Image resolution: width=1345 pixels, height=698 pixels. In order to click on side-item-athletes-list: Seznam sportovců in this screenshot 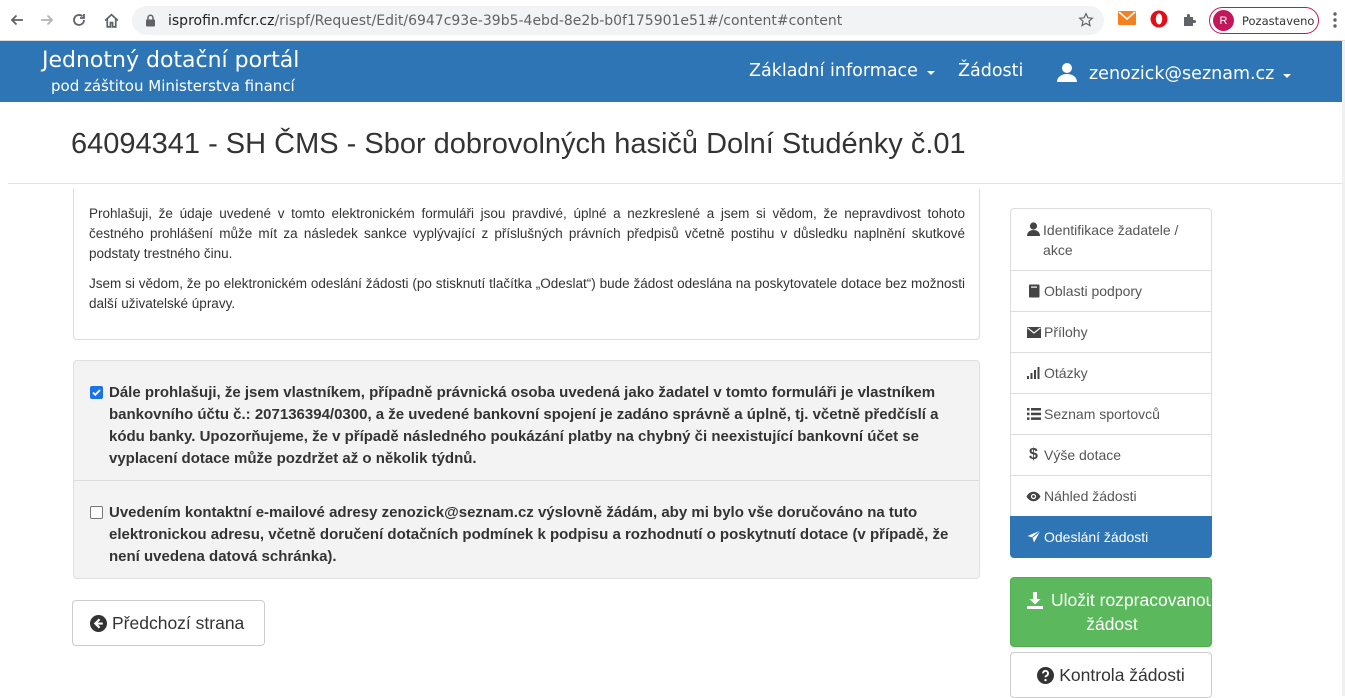, I will do `click(1111, 413)`.